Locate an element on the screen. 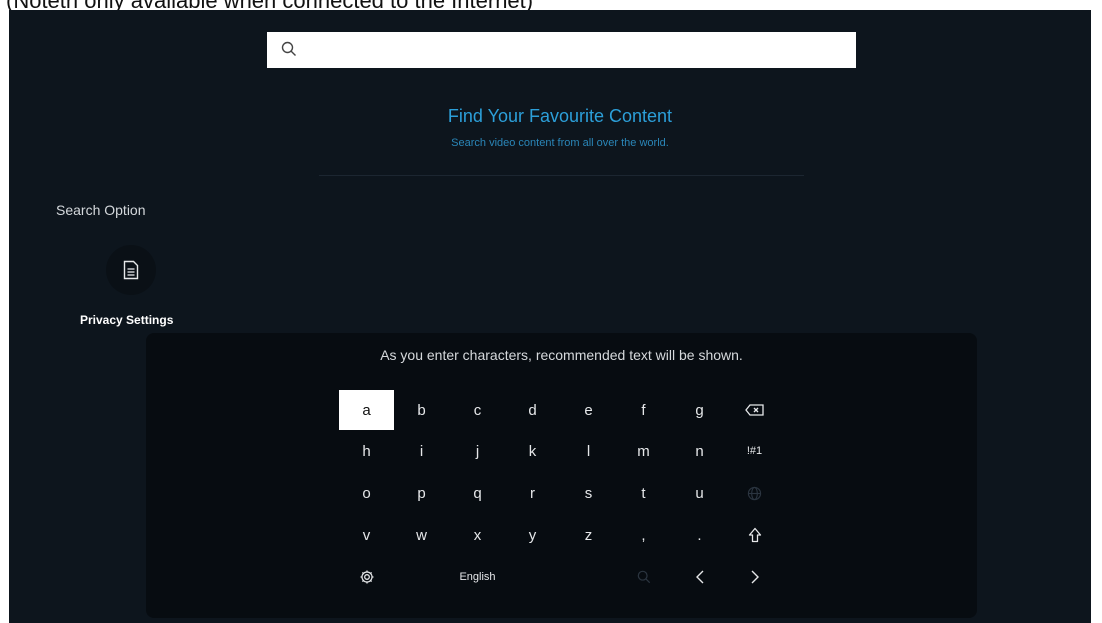  key-k: k is located at coordinates (532, 451).